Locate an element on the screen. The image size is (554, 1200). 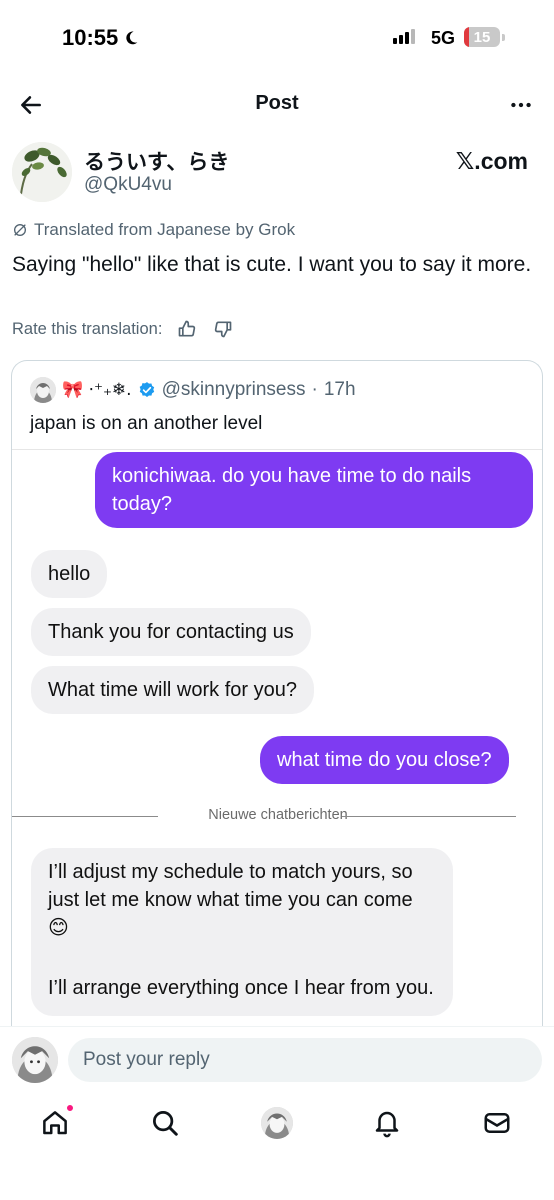
profile-avatar is located at coordinates (277, 1123).